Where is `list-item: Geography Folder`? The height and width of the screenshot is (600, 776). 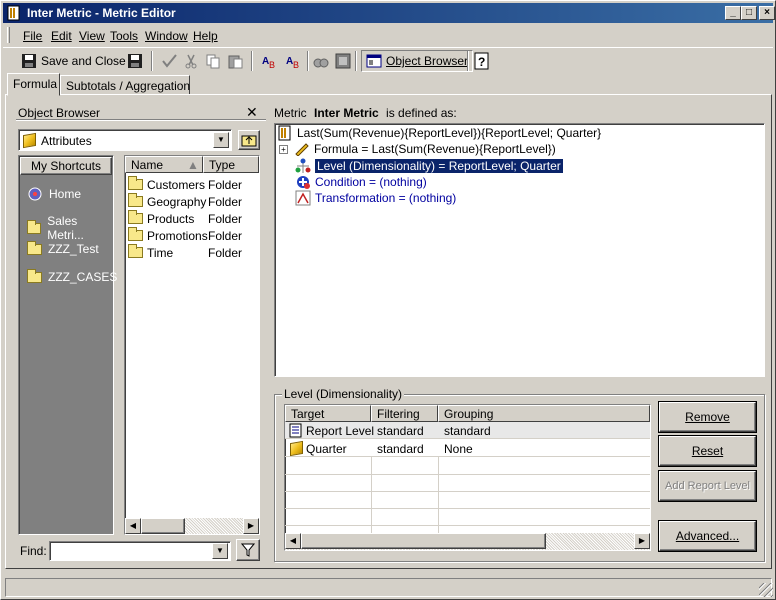 list-item: Geography Folder is located at coordinates (193, 202).